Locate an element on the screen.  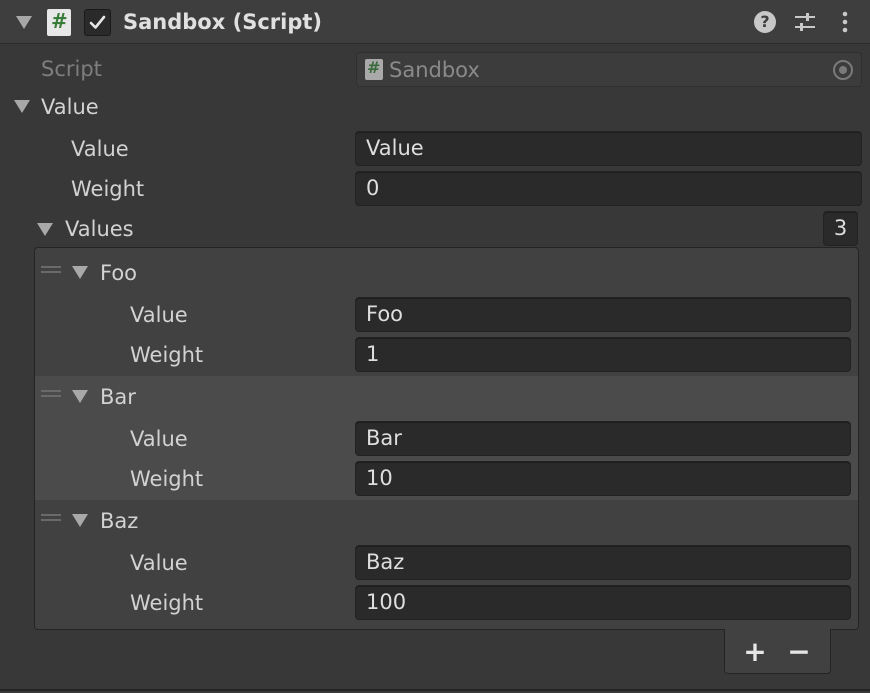
values-foldout-arrow-icon is located at coordinates (45, 229).